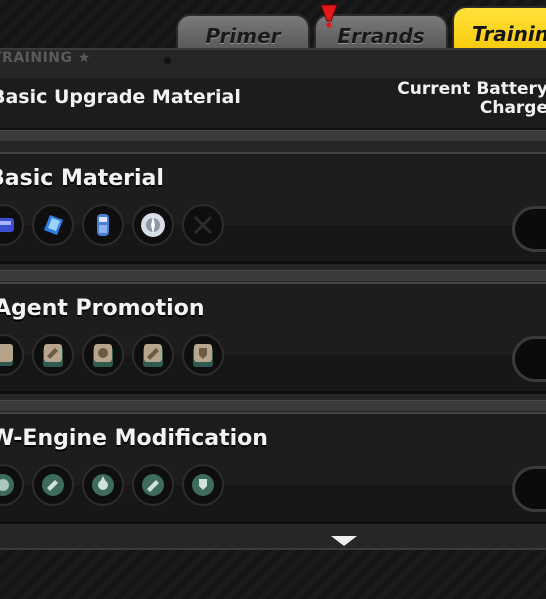  I want to click on tab-training-label: Training, so click(509, 34).